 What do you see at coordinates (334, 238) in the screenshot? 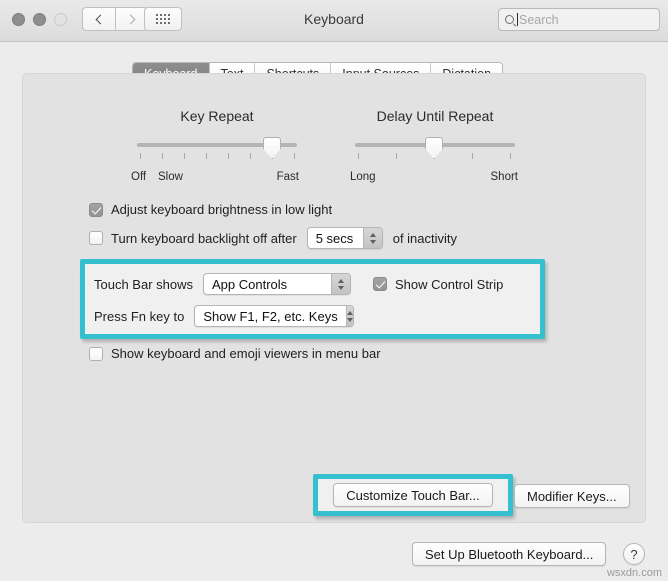
I see `backlight-duration-value: 5 secs` at bounding box center [334, 238].